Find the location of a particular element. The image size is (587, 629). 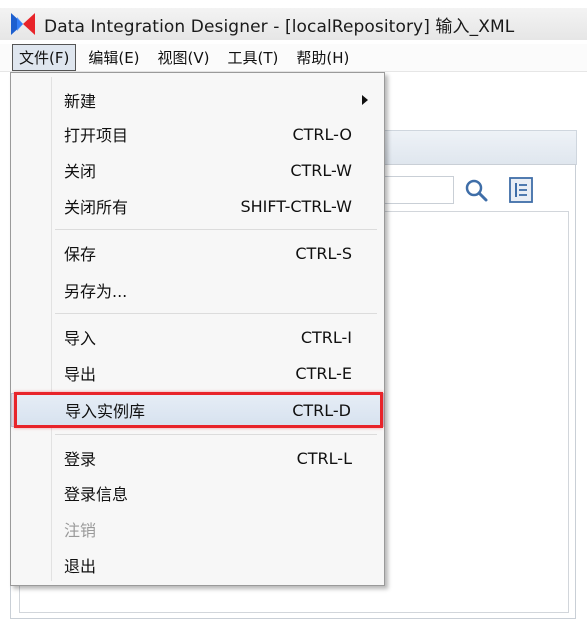

menu-item-label: 退出 is located at coordinates (80, 566).